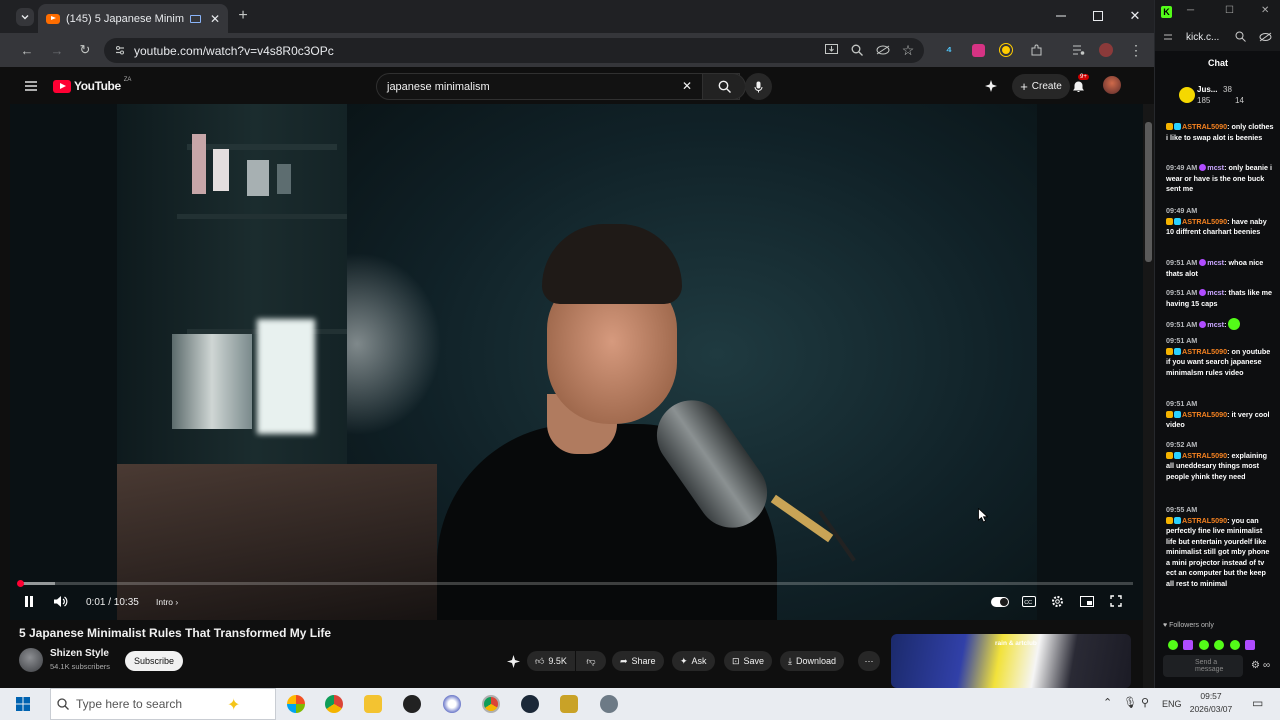  What do you see at coordinates (243, 16) in the screenshot?
I see `new-tab-icon: +` at bounding box center [243, 16].